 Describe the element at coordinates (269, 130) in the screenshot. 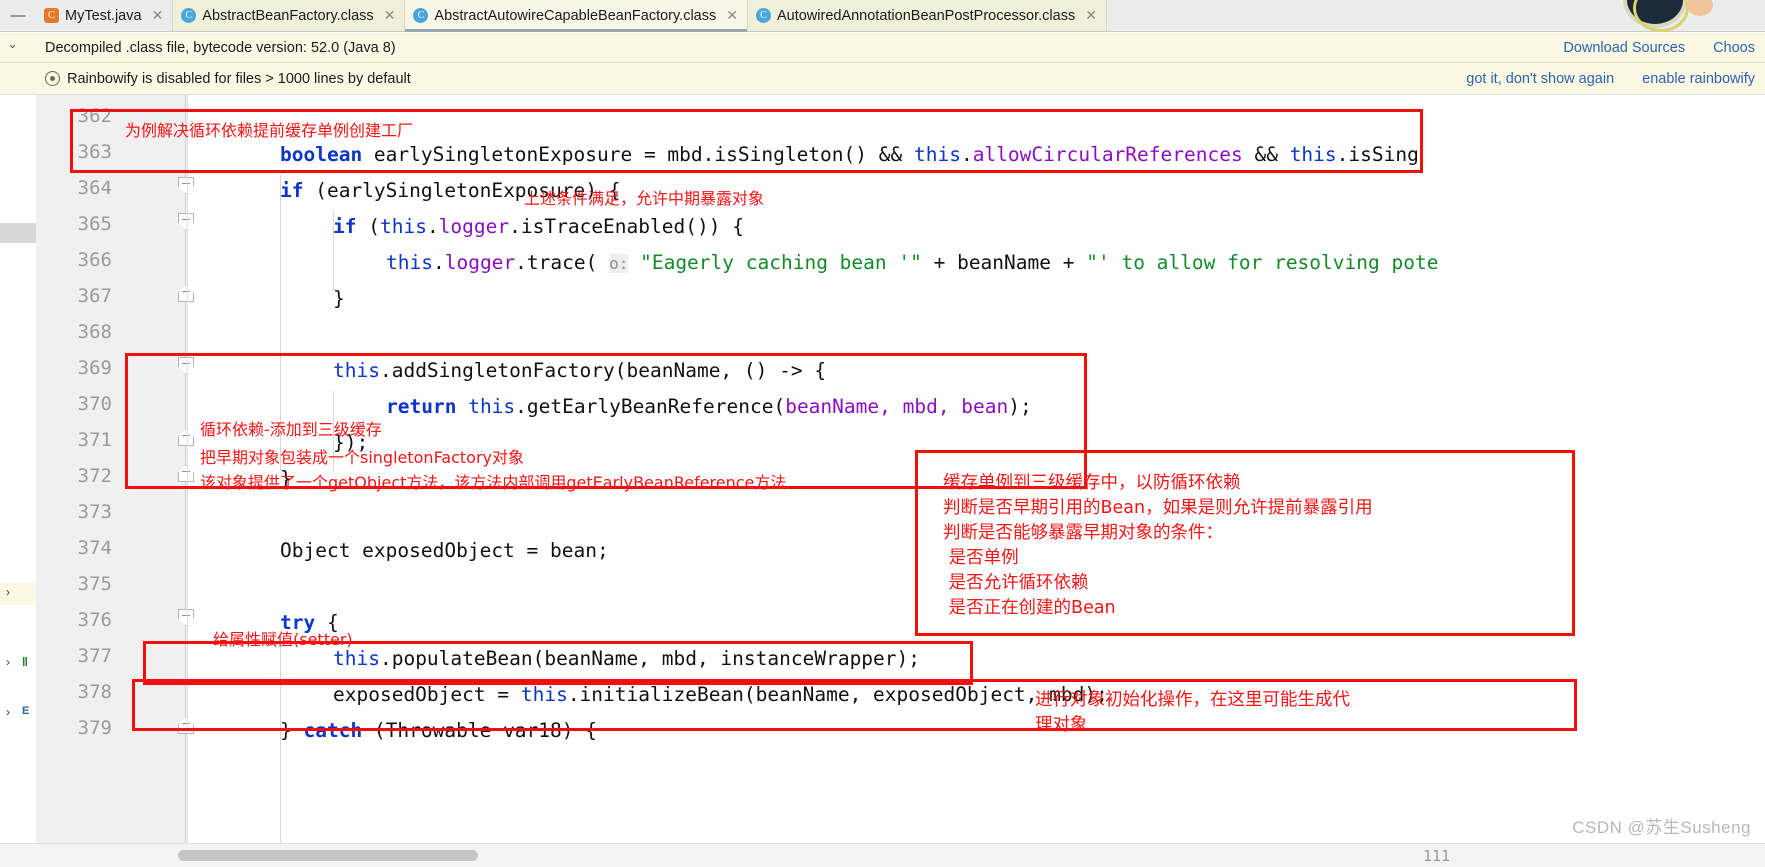

I see `annotation-text-1: 为例解决循环依赖提前缓存单例创建工厂` at that location.